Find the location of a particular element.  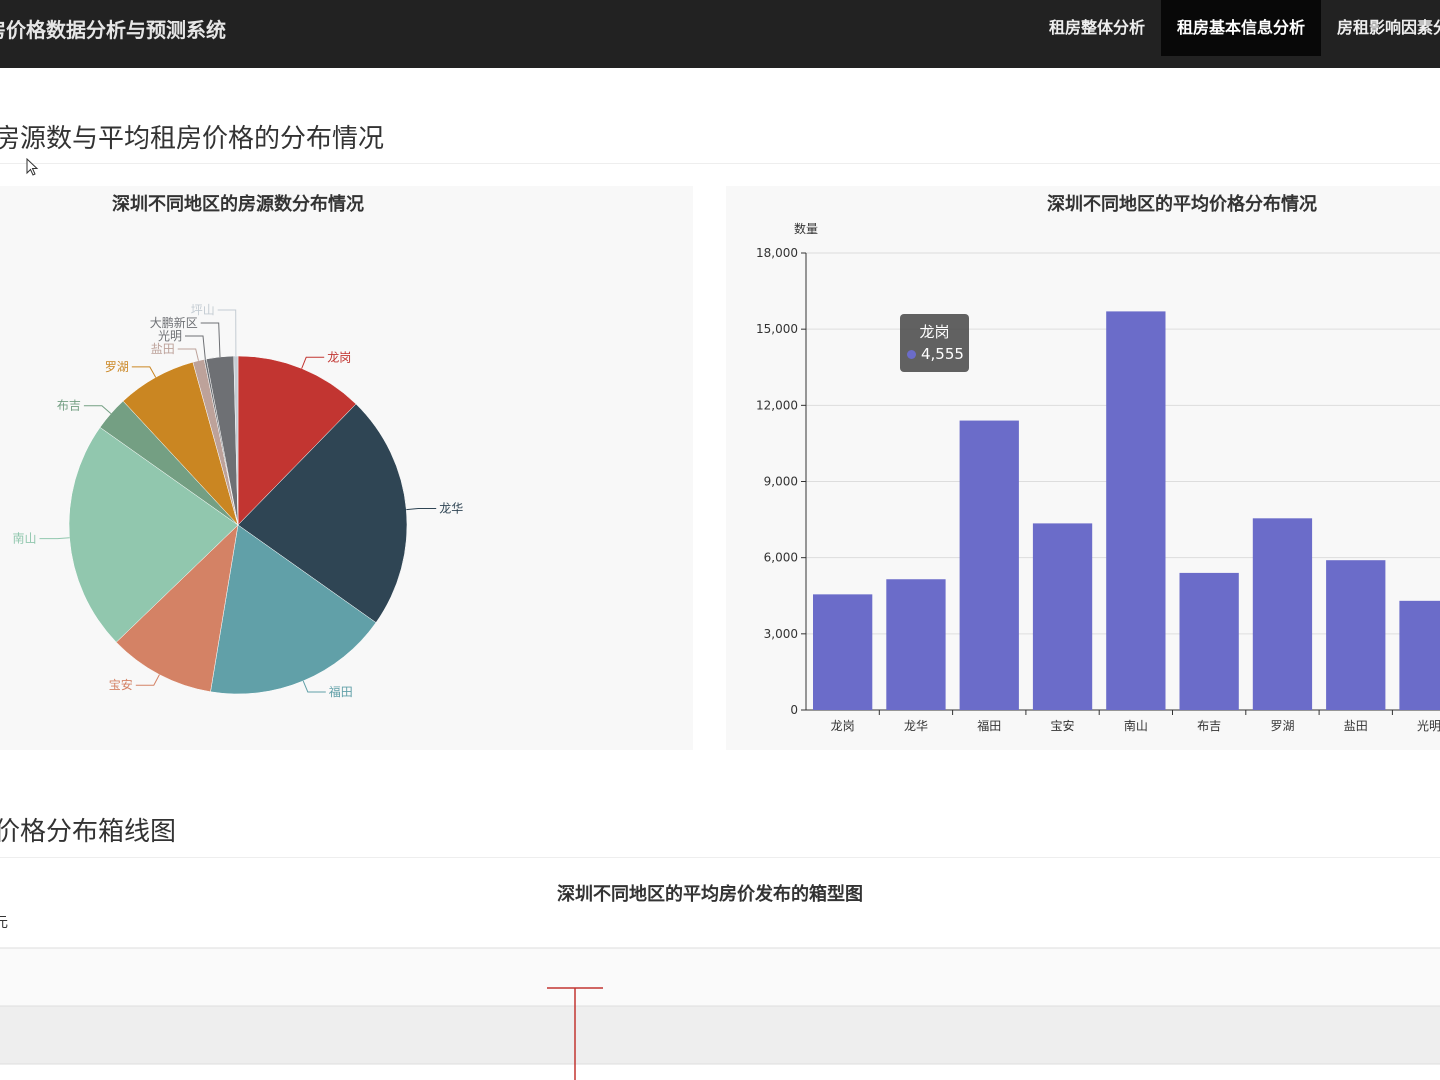

nav-overall-analysis: 租房整体分析 is located at coordinates (1097, 28).